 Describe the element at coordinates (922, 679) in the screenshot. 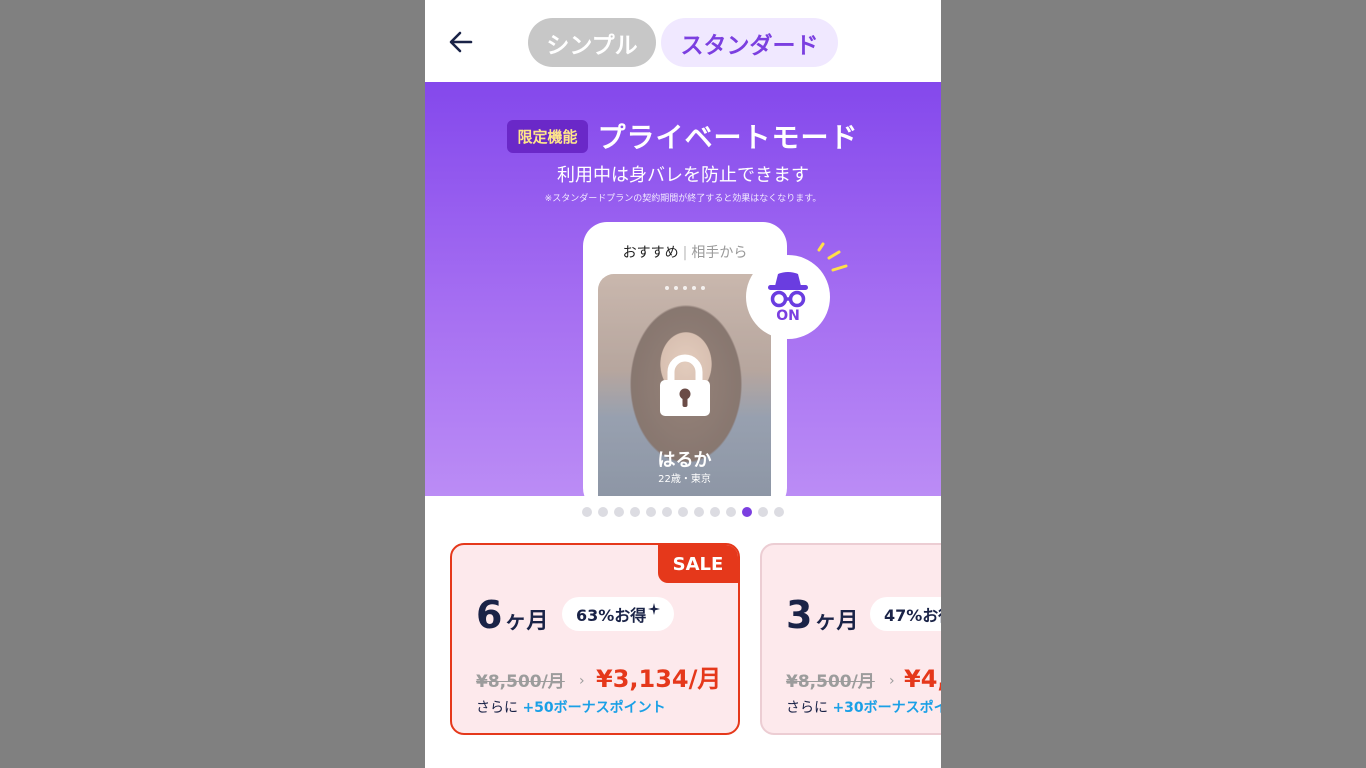

I see `sale-price: ¥4,505/月` at that location.